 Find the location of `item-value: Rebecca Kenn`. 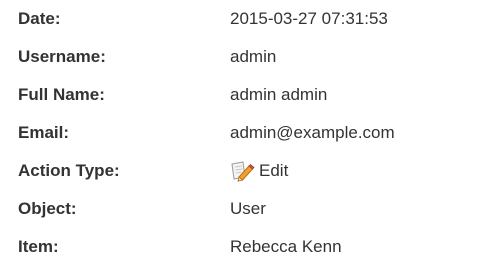

item-value: Rebecca Kenn is located at coordinates (286, 246).